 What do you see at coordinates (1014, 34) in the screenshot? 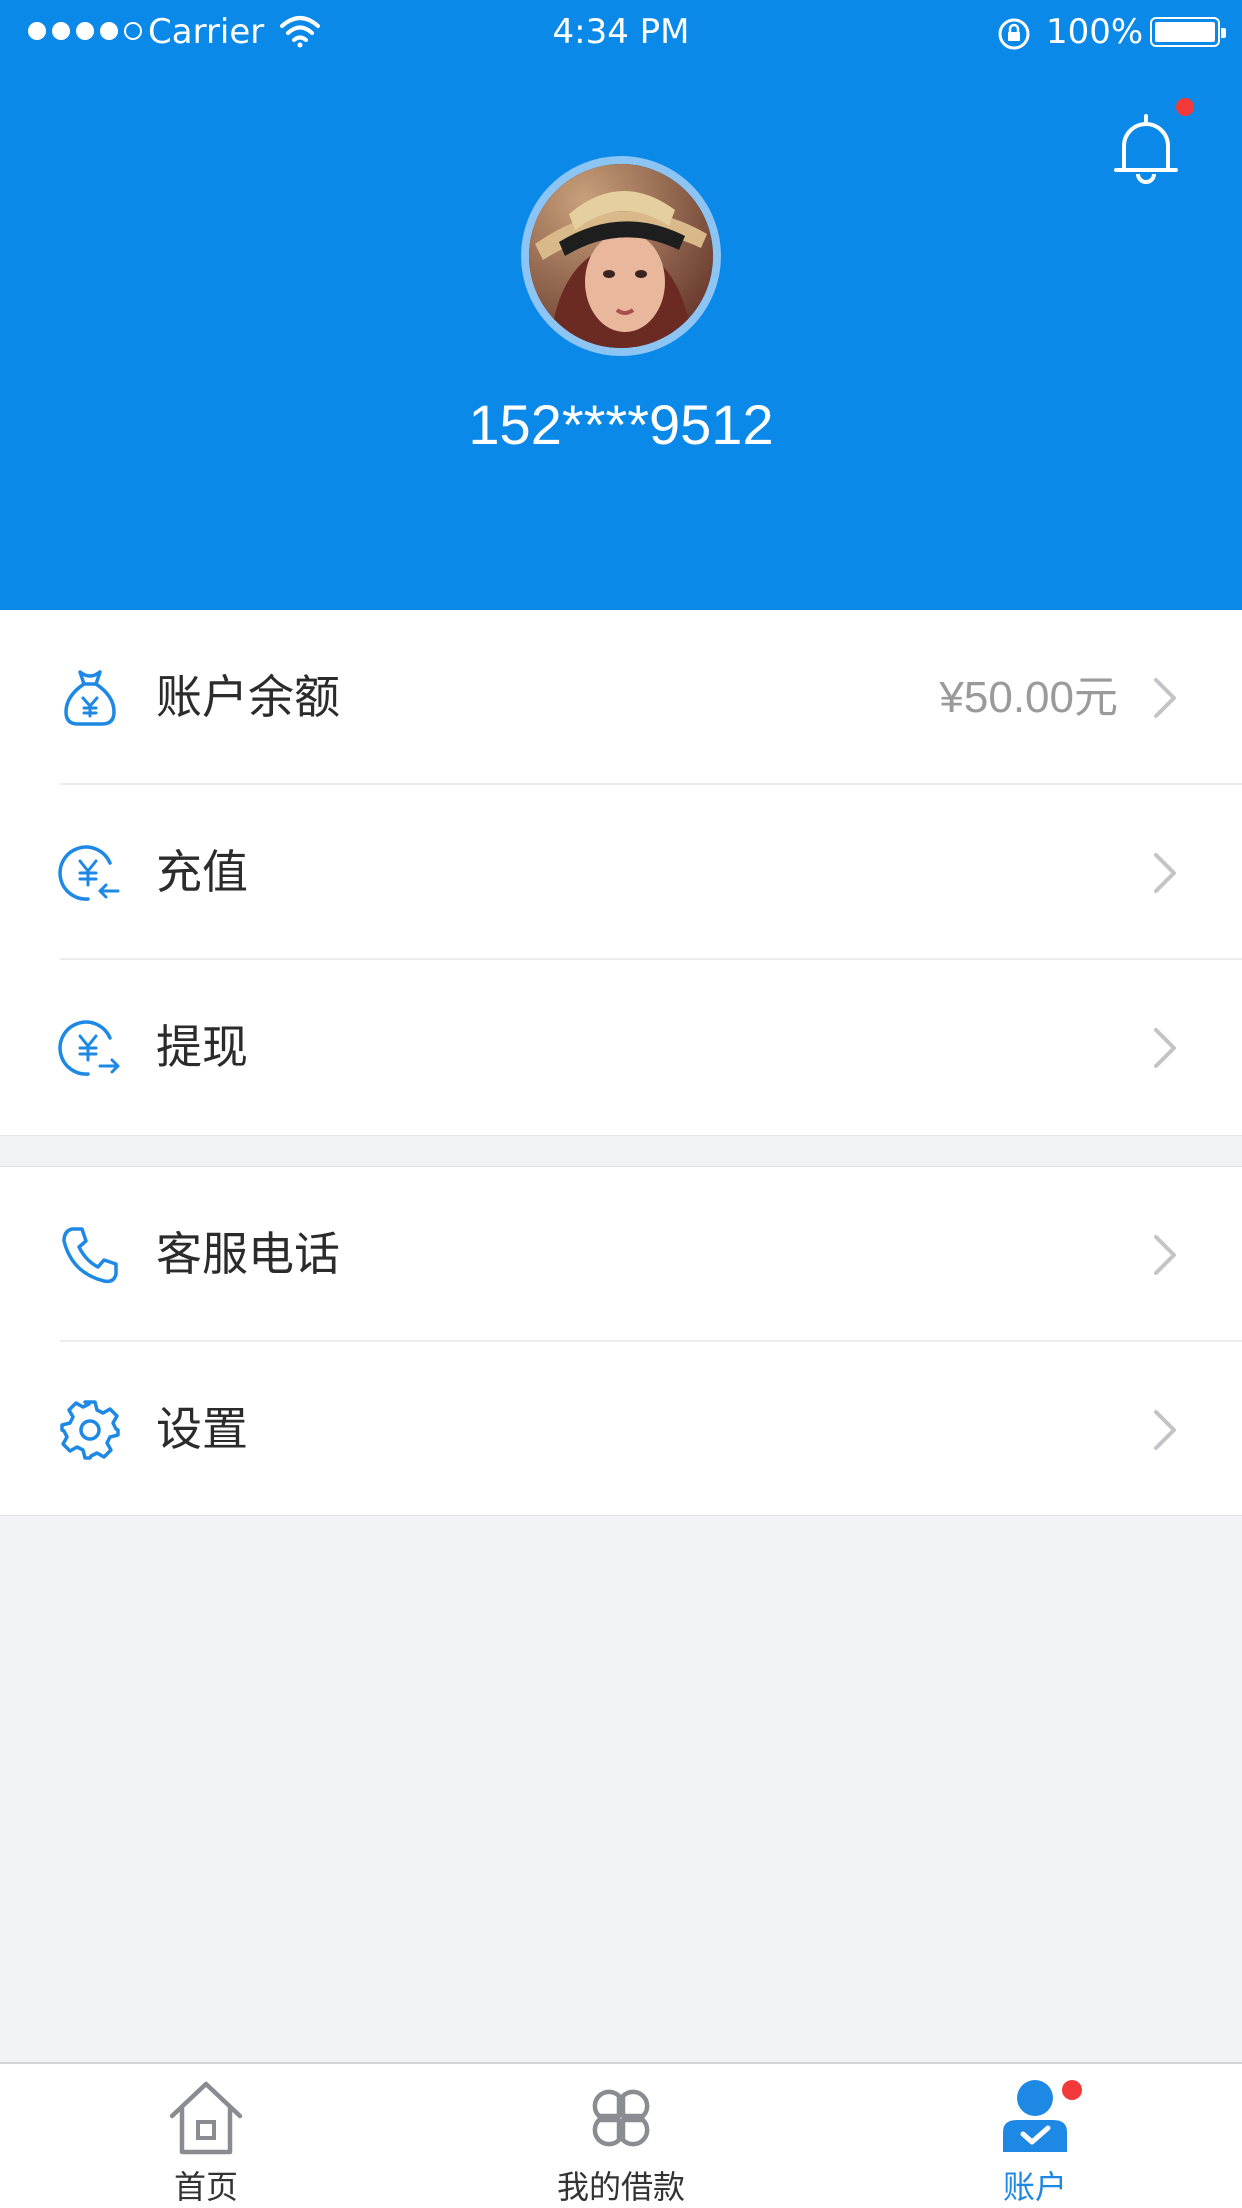
I see `rotation-lock-icon` at bounding box center [1014, 34].